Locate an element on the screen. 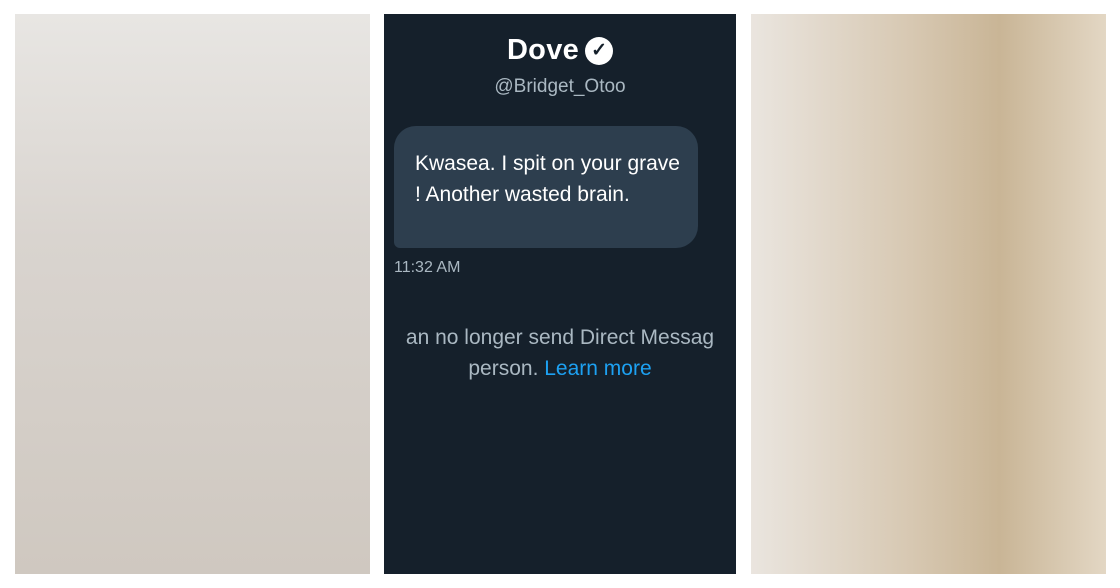 The width and height of the screenshot is (1120, 588). message-timestamp: 11:32 AM is located at coordinates (427, 267).